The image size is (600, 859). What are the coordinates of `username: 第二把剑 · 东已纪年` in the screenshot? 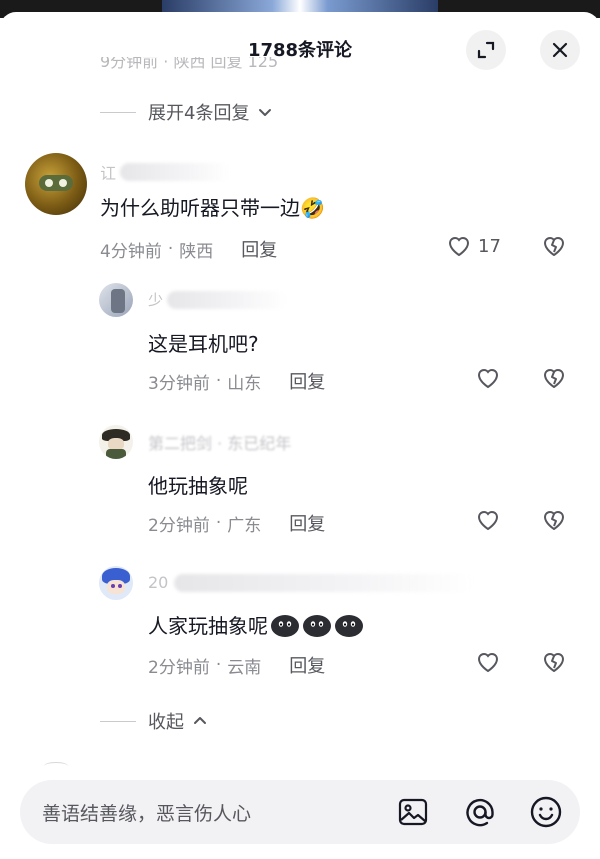 It's located at (288, 442).